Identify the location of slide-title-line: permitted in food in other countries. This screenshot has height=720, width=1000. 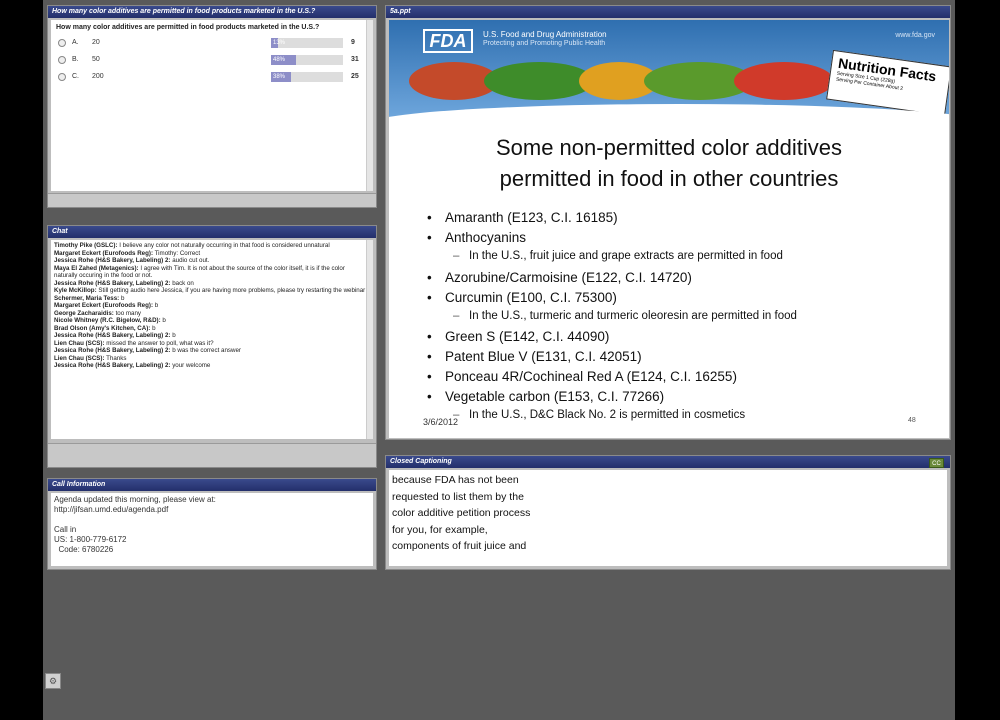
(669, 178).